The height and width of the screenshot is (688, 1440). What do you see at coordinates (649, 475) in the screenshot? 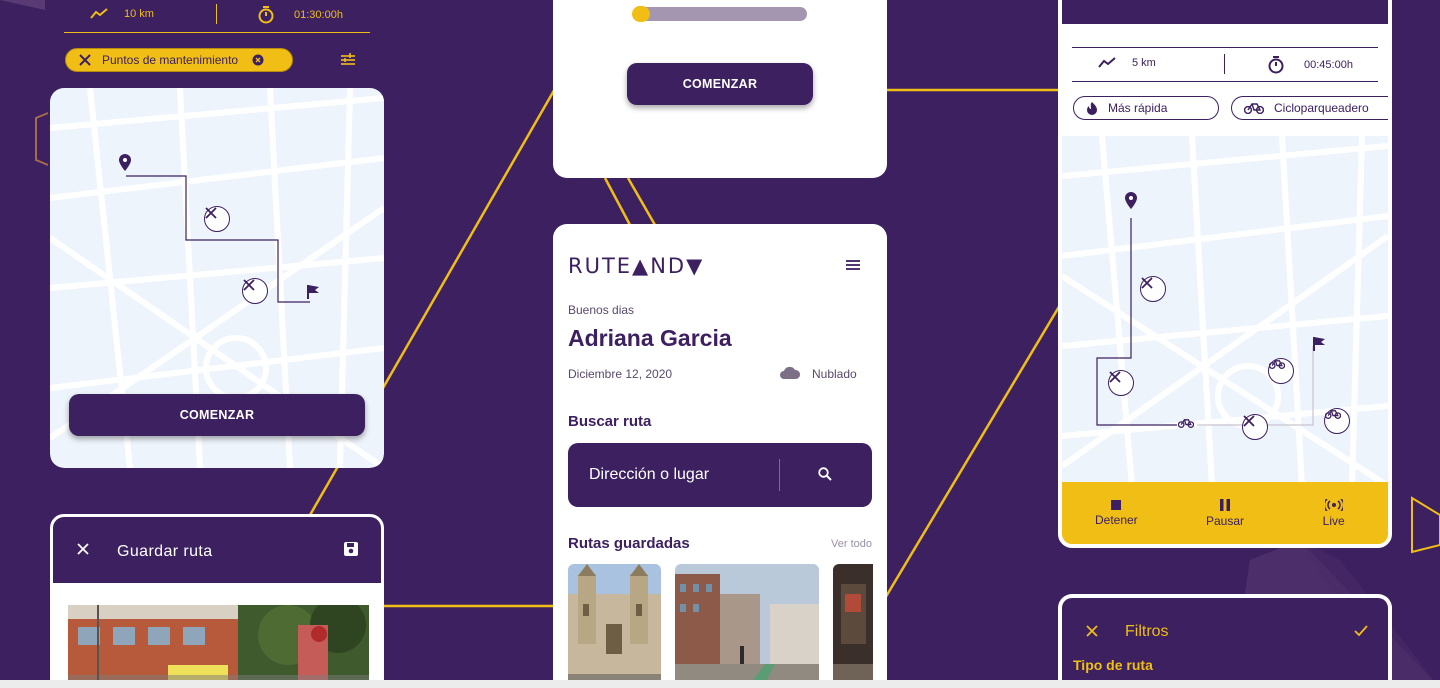
I see `search-input: Dirección o lugar` at bounding box center [649, 475].